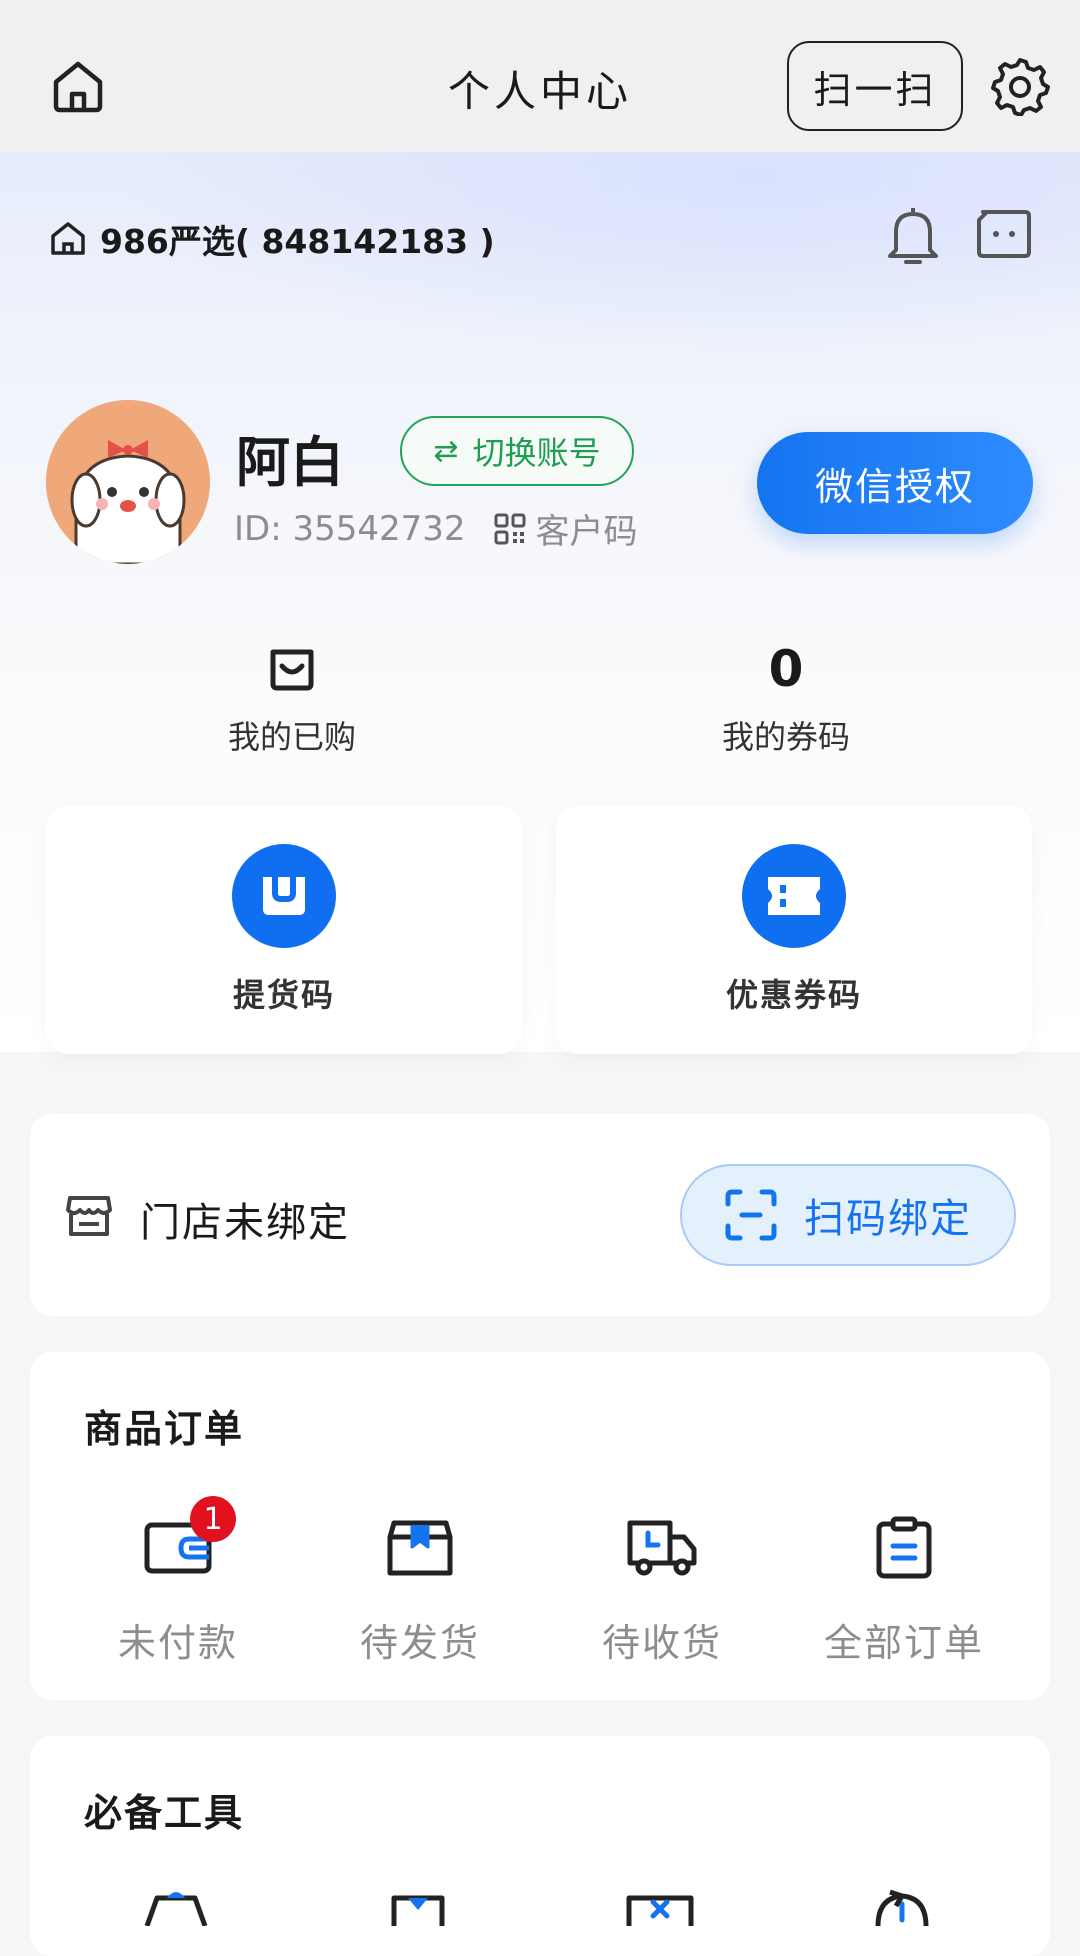 This screenshot has height=1956, width=1080. Describe the element at coordinates (245, 1223) in the screenshot. I see `store-status: 门店未绑定` at that location.